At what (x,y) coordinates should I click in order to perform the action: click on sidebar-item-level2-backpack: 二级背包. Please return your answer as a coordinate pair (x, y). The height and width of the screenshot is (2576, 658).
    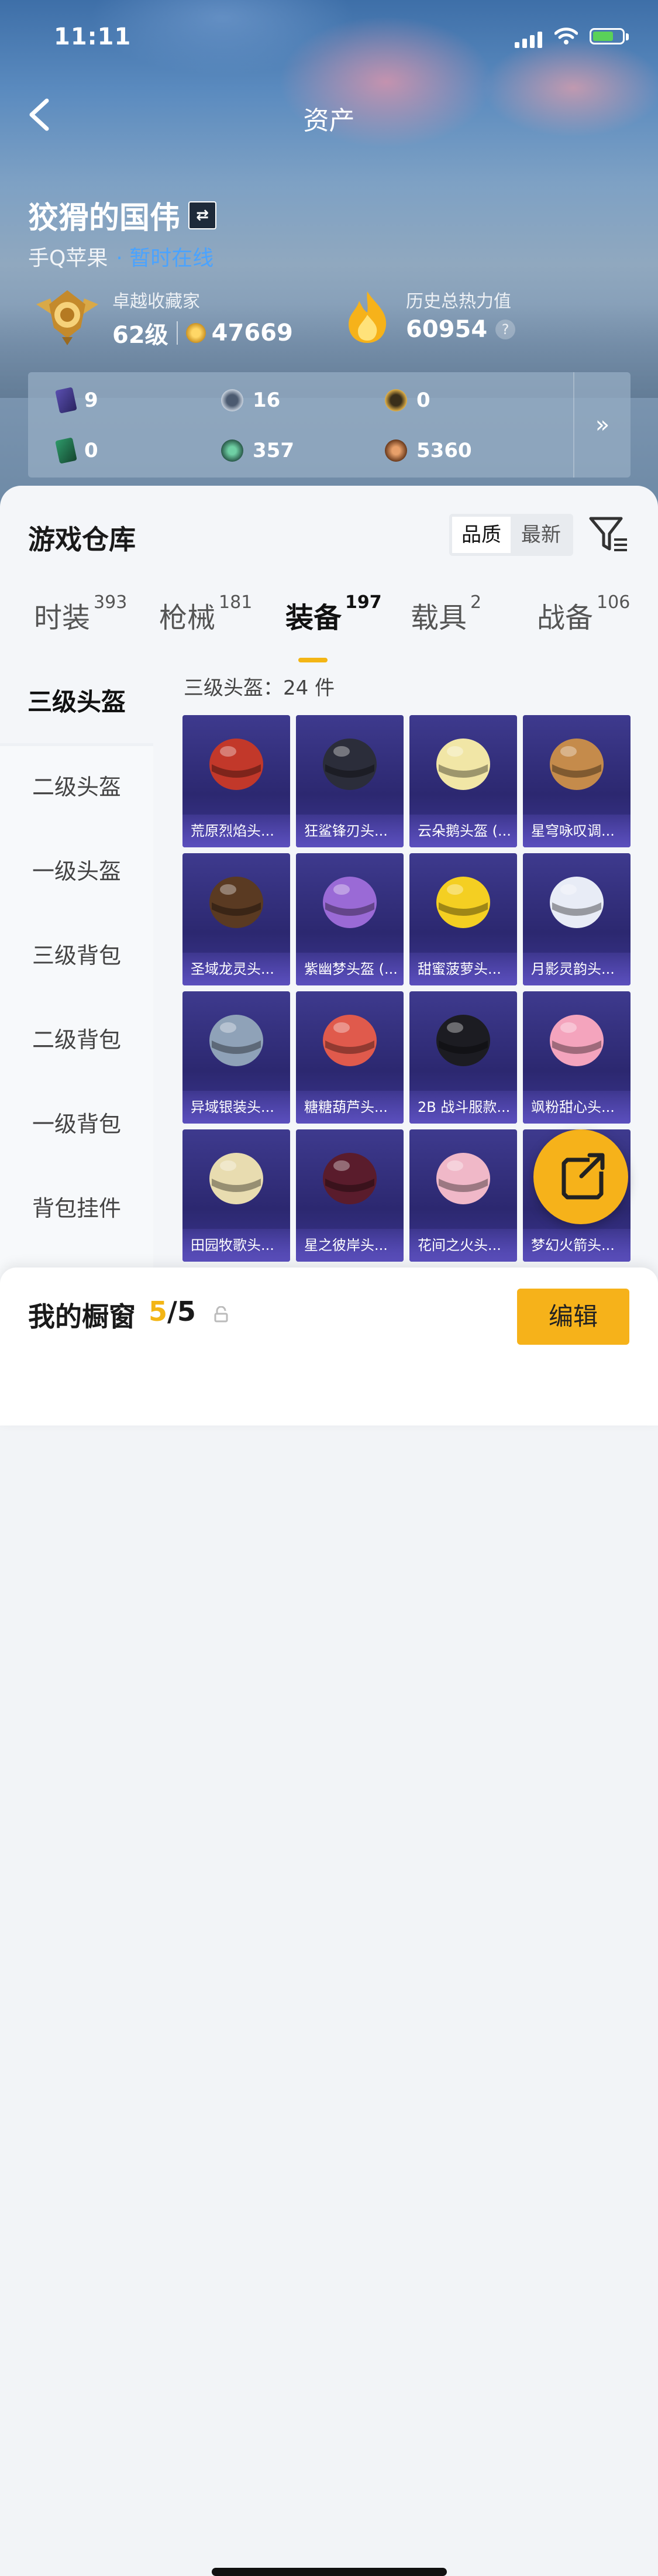
    Looking at the image, I should click on (77, 1040).